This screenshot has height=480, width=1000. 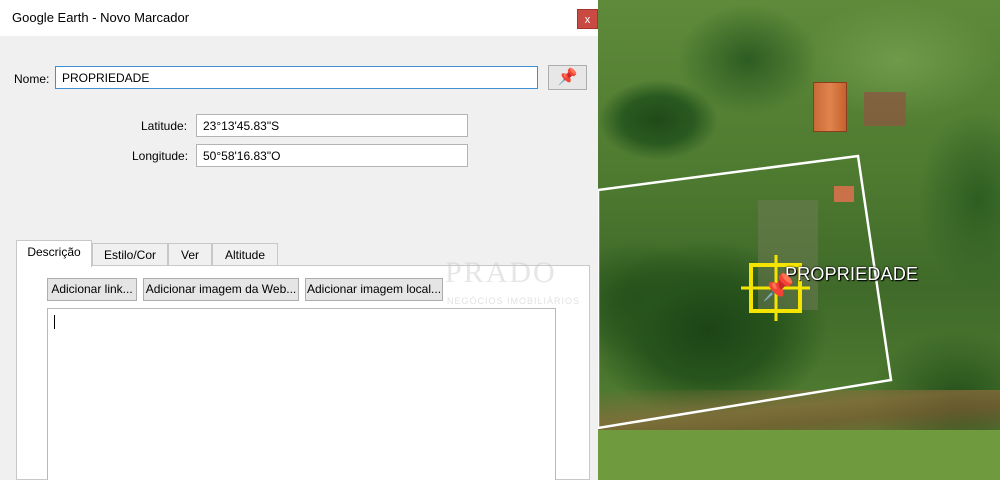 I want to click on latitude-label: Latitude:, so click(x=164, y=126).